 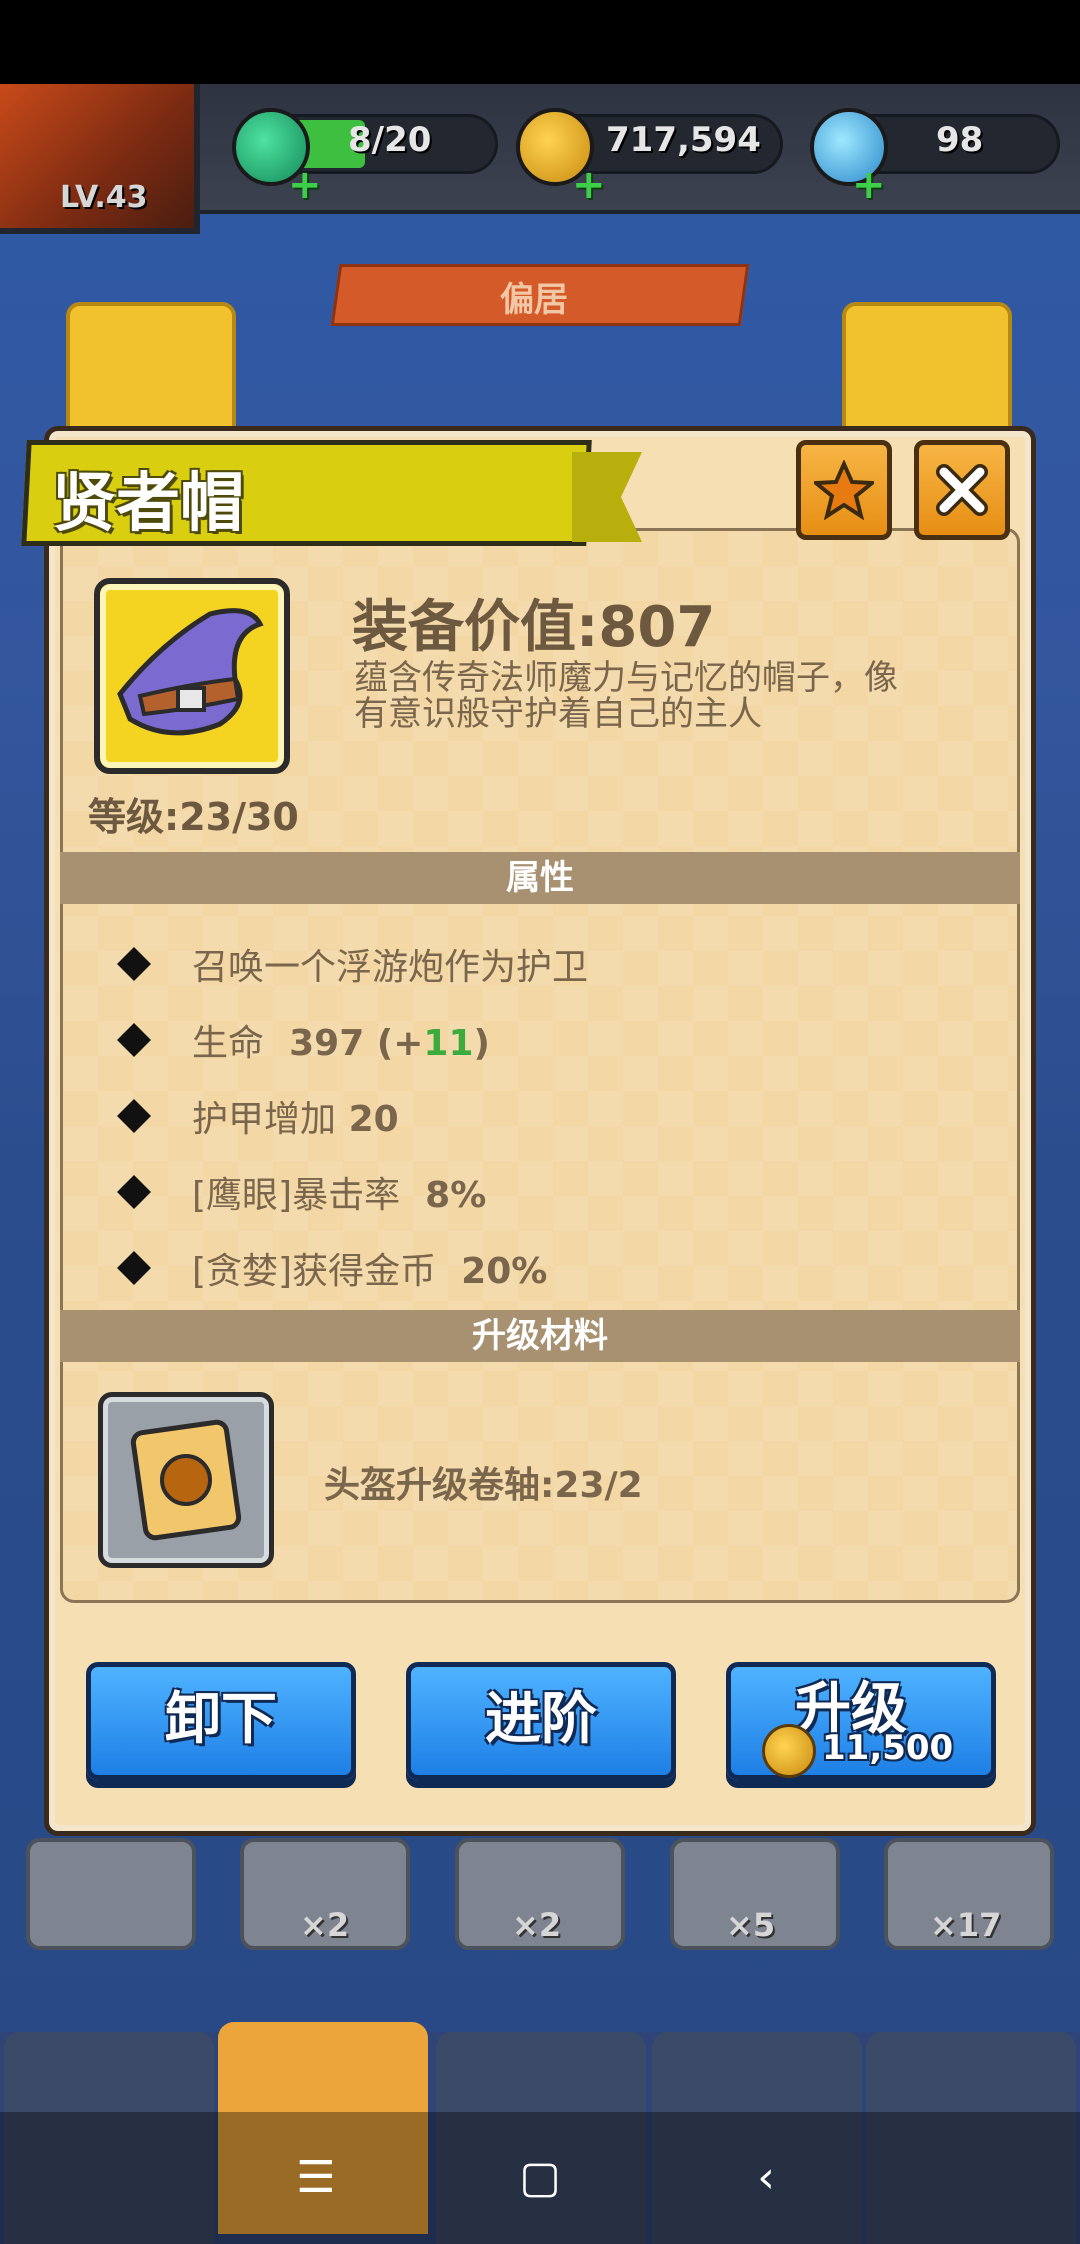 I want to click on scroll-graphic, so click(x=186, y=1480).